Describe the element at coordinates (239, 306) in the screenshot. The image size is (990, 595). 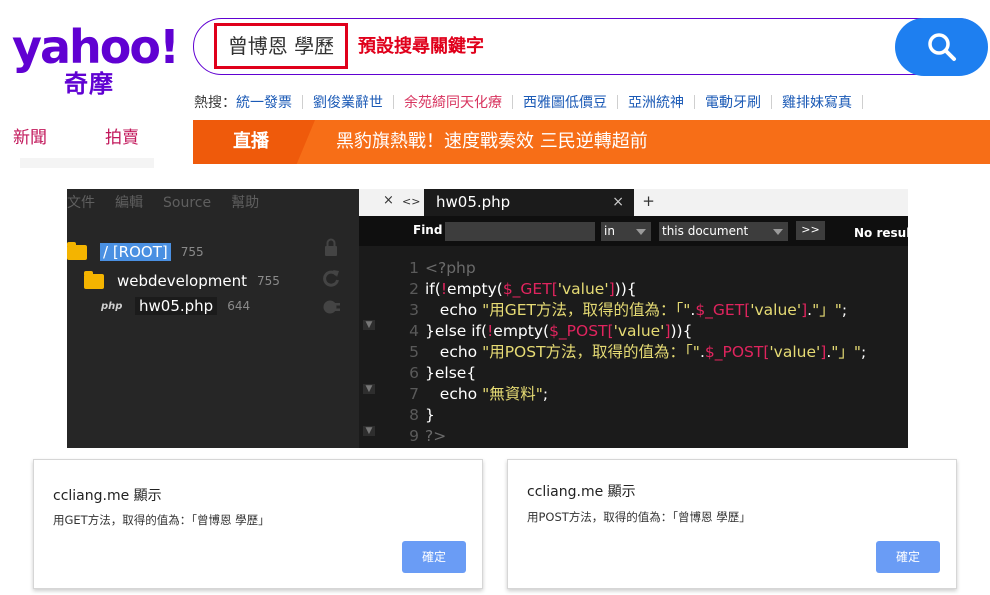
I see `permission-label: 644` at that location.